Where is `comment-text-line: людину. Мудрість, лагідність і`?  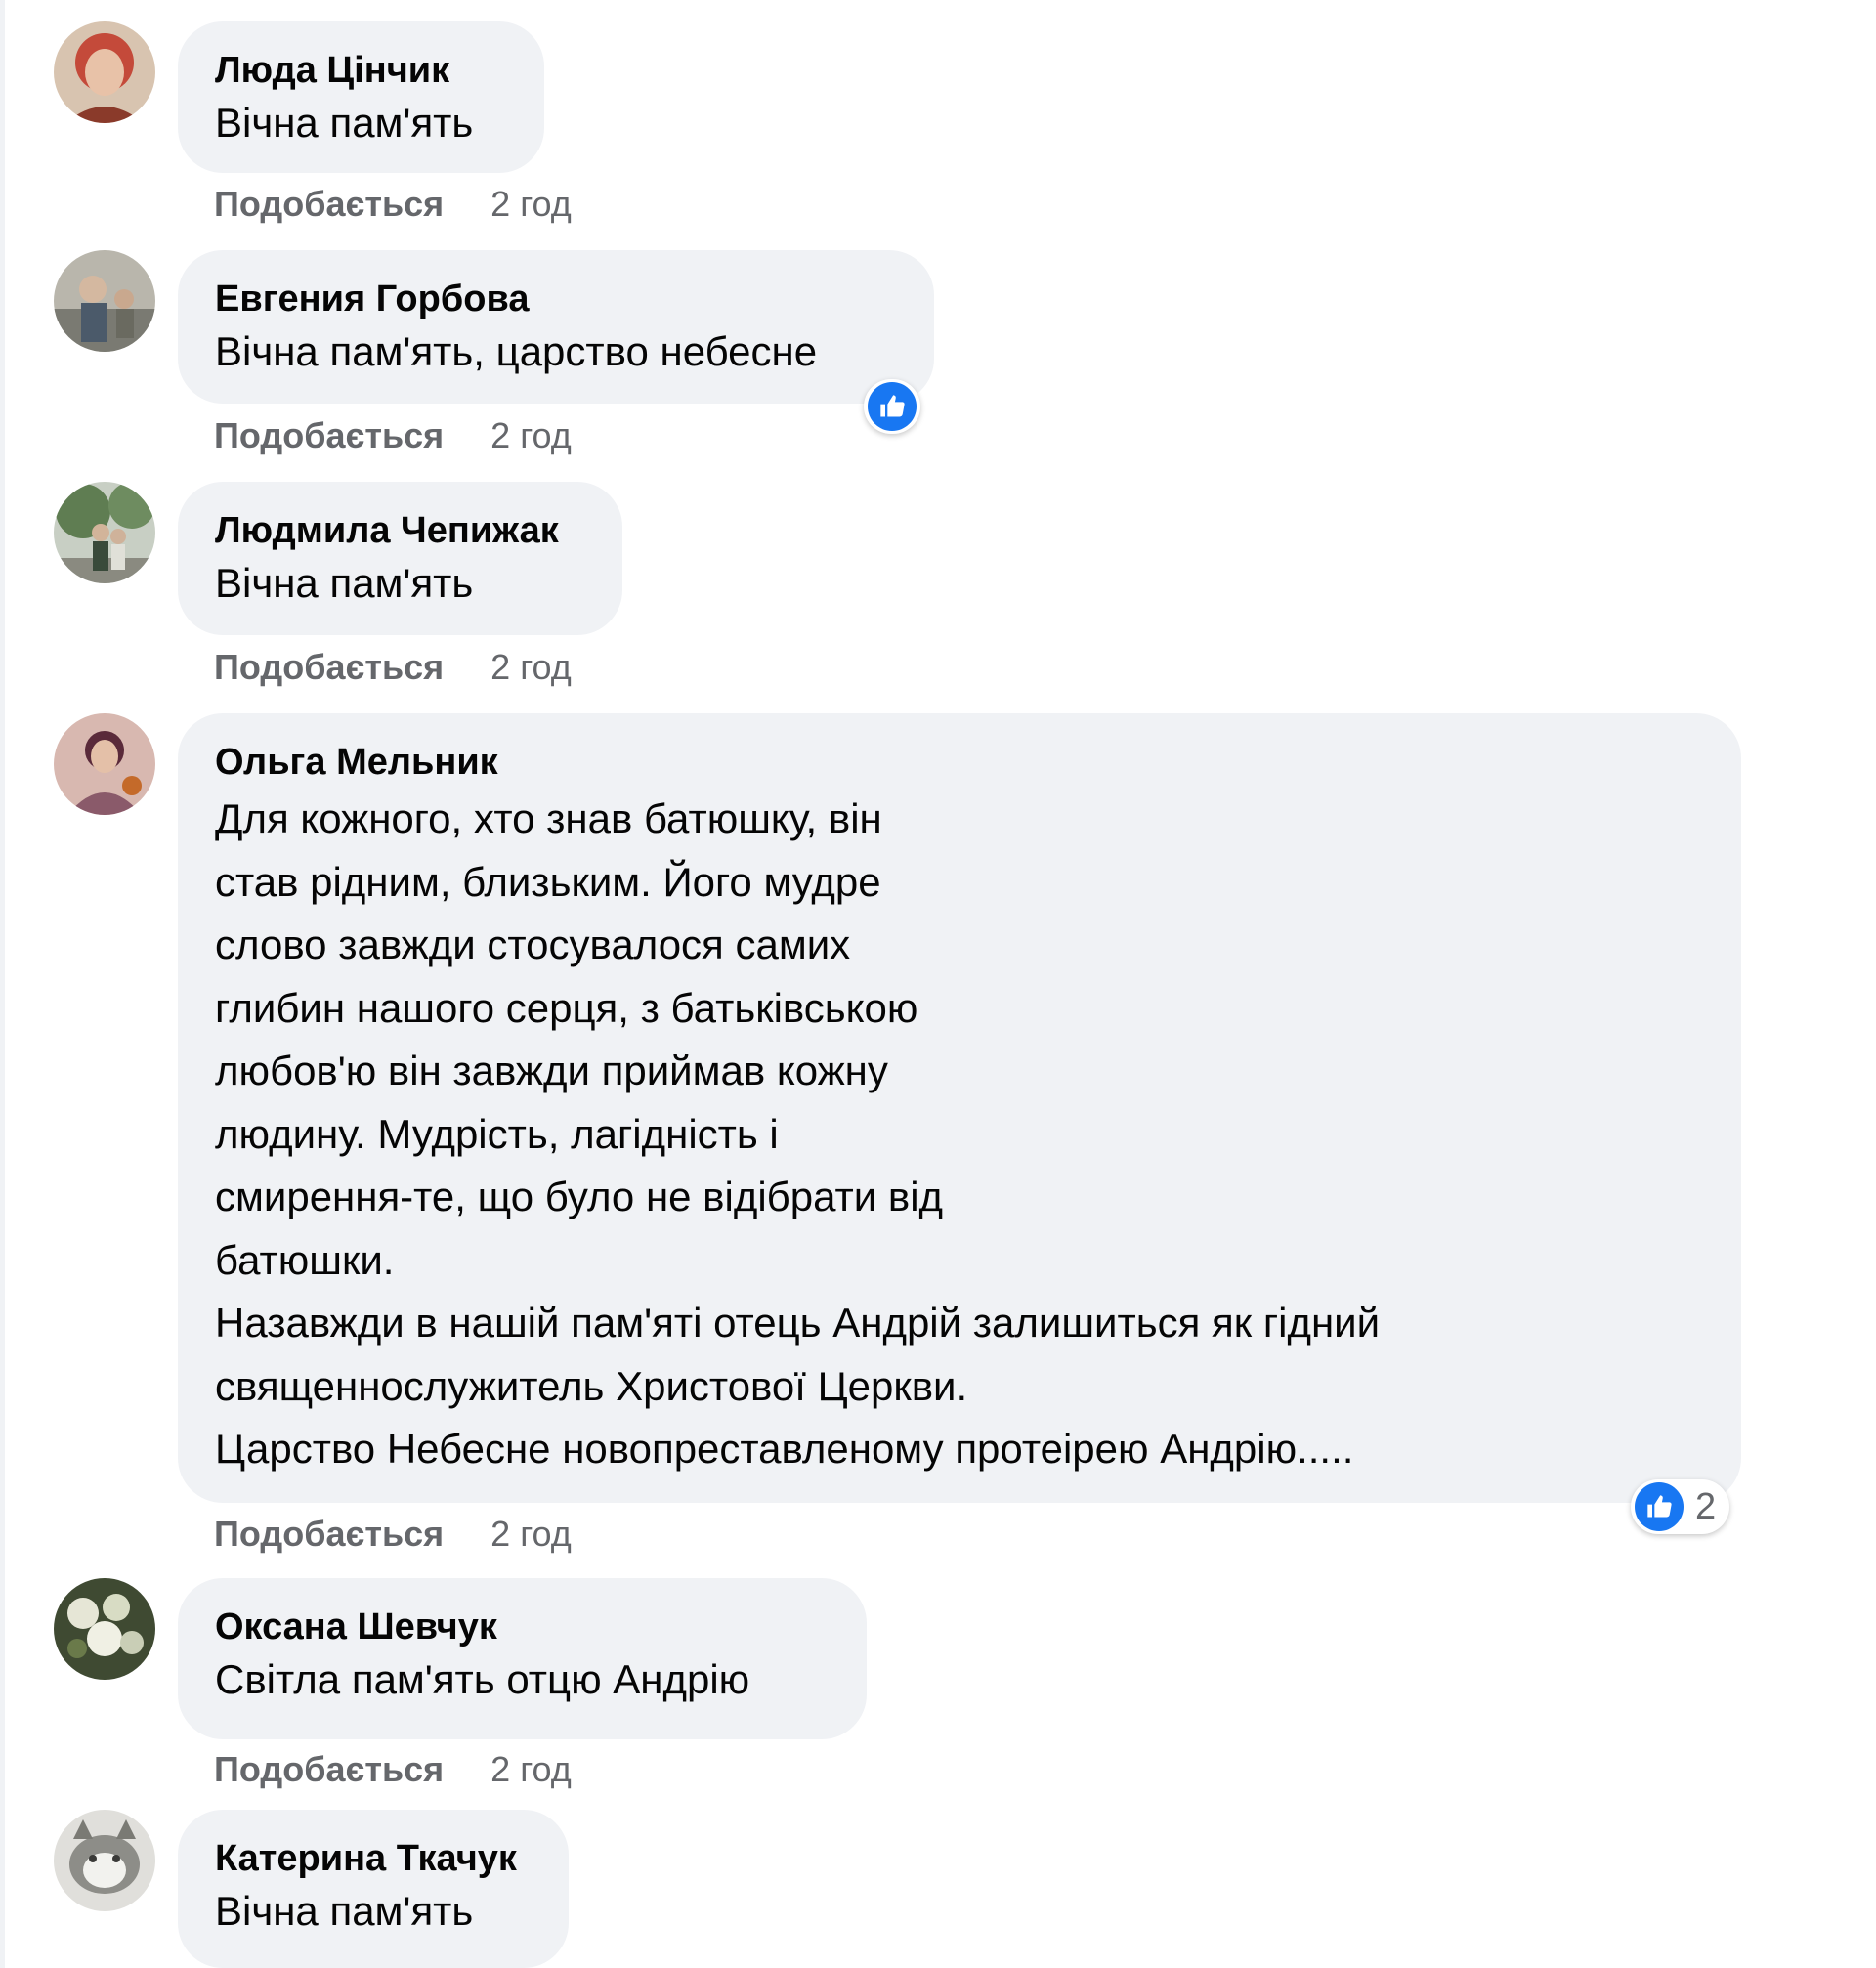
comment-text-line: людину. Мудрість, лагідність і is located at coordinates (497, 1134).